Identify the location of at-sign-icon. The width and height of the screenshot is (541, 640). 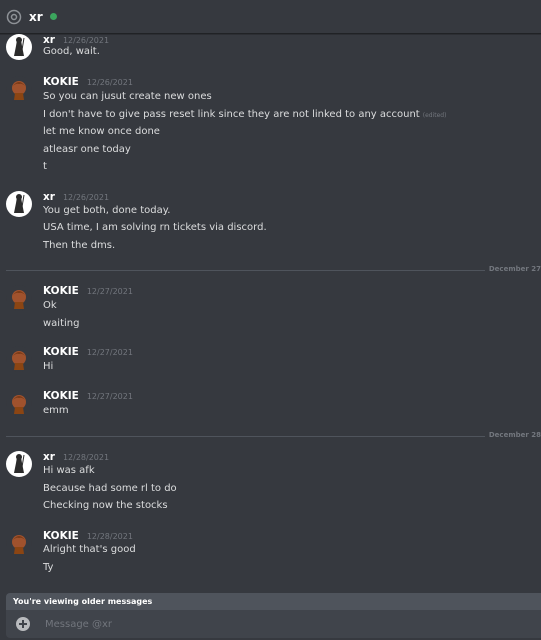
(14, 16).